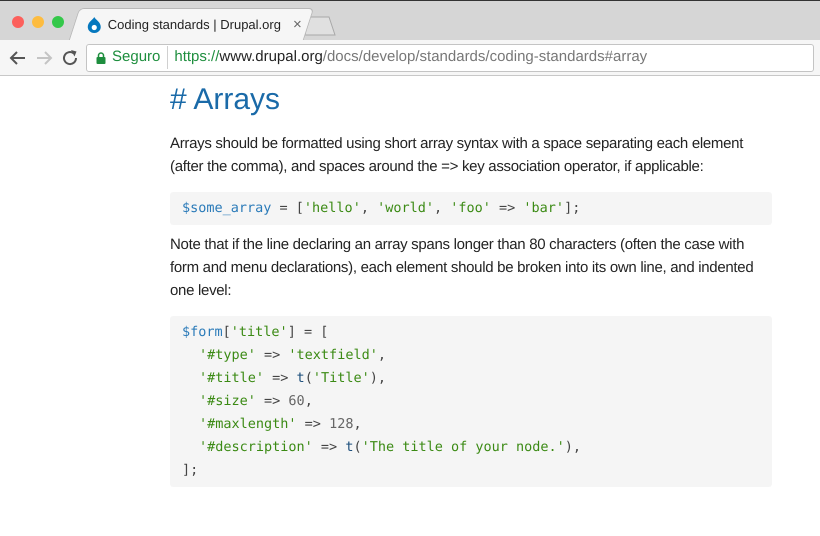 Image resolution: width=820 pixels, height=536 pixels. What do you see at coordinates (292, 355) in the screenshot?
I see `code-line: '#type' => 'textfield',` at bounding box center [292, 355].